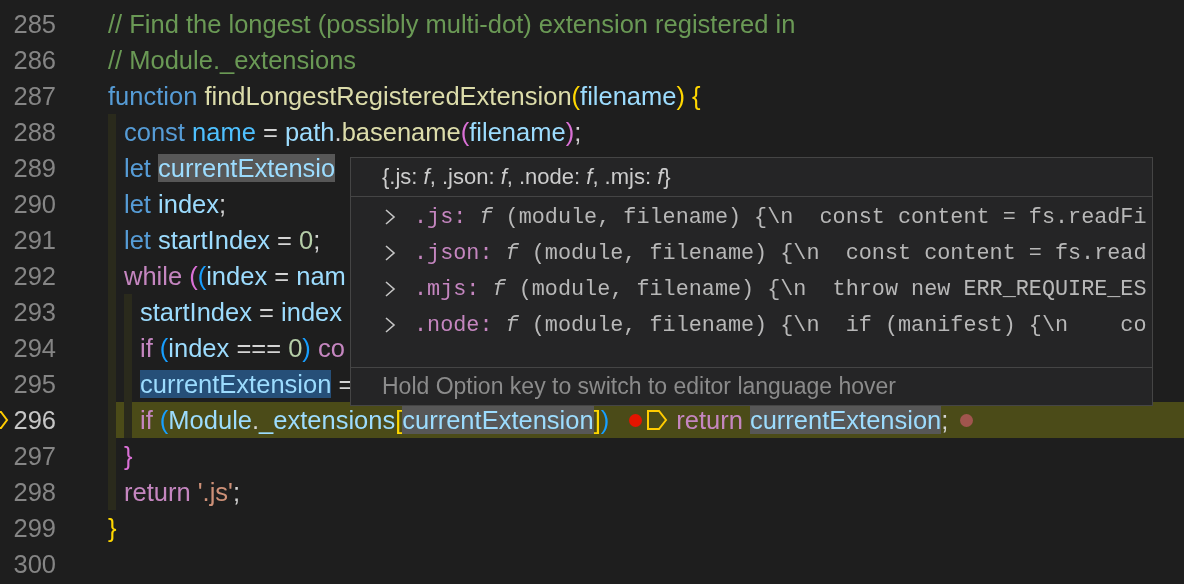  I want to click on code-text: if (index === 0) co, so click(242, 348).